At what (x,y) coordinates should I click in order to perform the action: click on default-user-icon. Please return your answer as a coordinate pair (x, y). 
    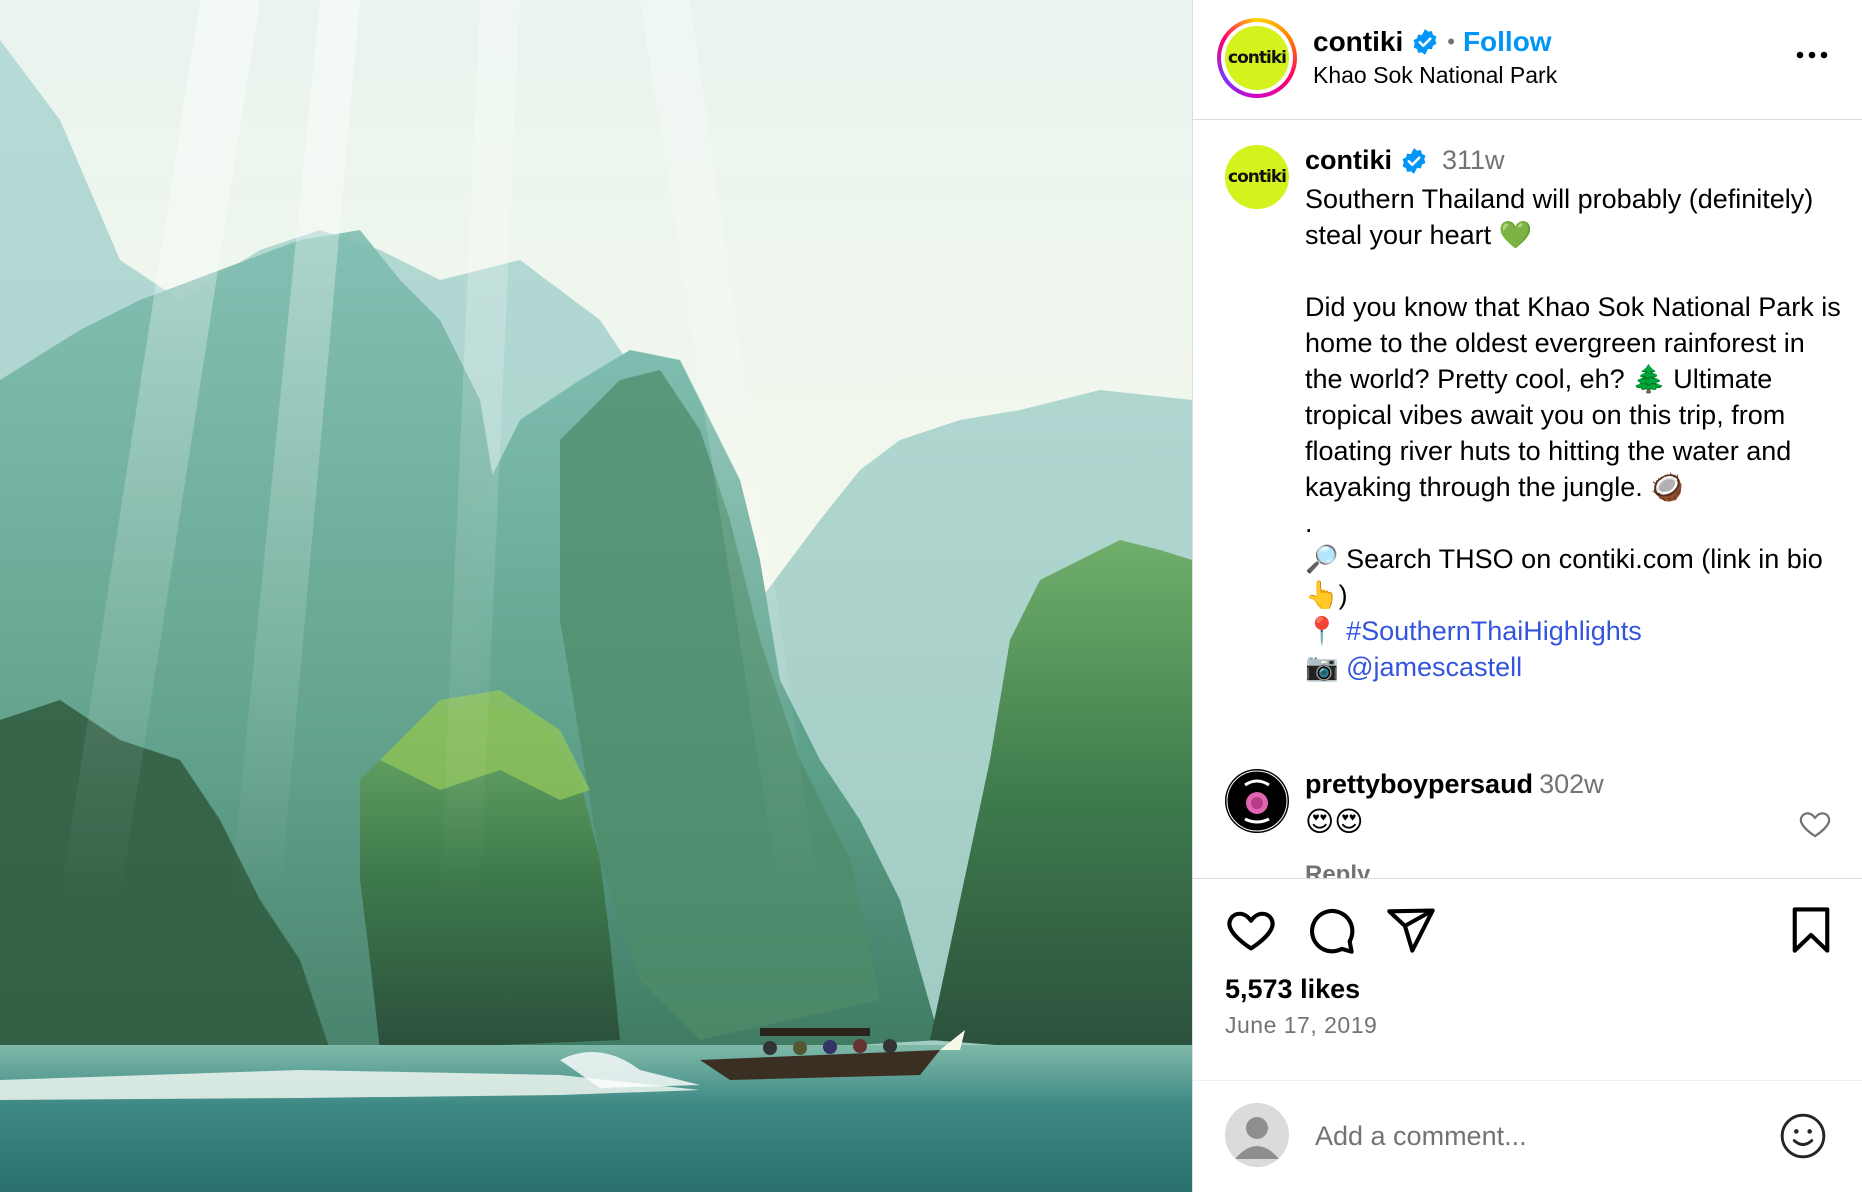
    Looking at the image, I should click on (1257, 1135).